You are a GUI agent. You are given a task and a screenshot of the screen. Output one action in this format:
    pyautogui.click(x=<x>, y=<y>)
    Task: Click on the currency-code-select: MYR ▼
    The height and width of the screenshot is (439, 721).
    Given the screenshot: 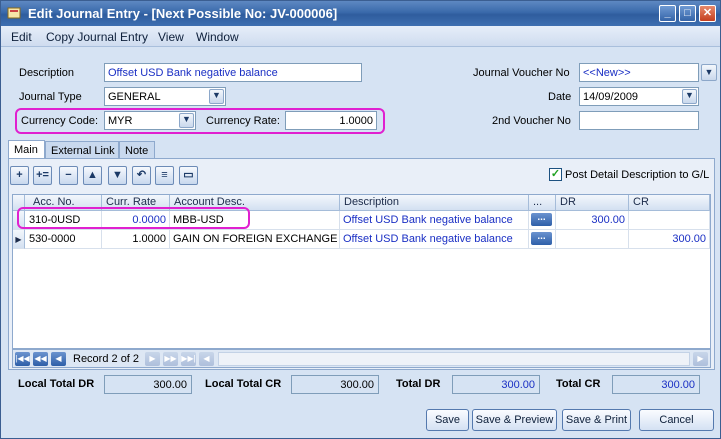 What is the action you would take?
    pyautogui.click(x=150, y=120)
    